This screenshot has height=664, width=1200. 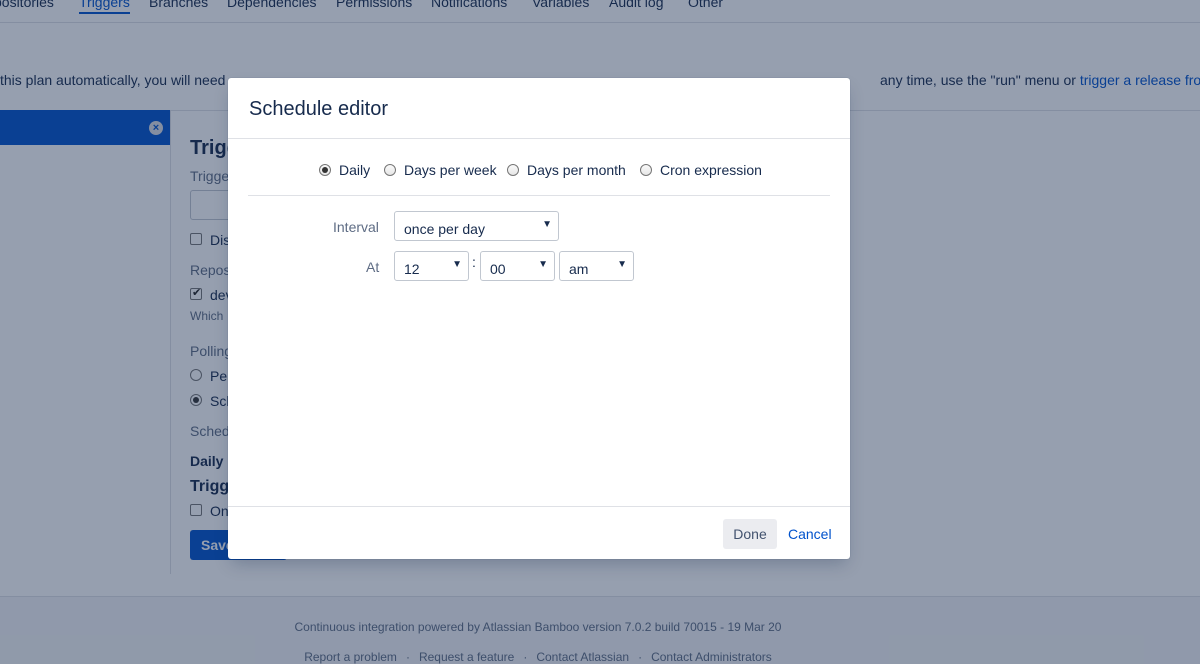 What do you see at coordinates (539, 532) in the screenshot?
I see `dialog-footer: Done Cancel` at bounding box center [539, 532].